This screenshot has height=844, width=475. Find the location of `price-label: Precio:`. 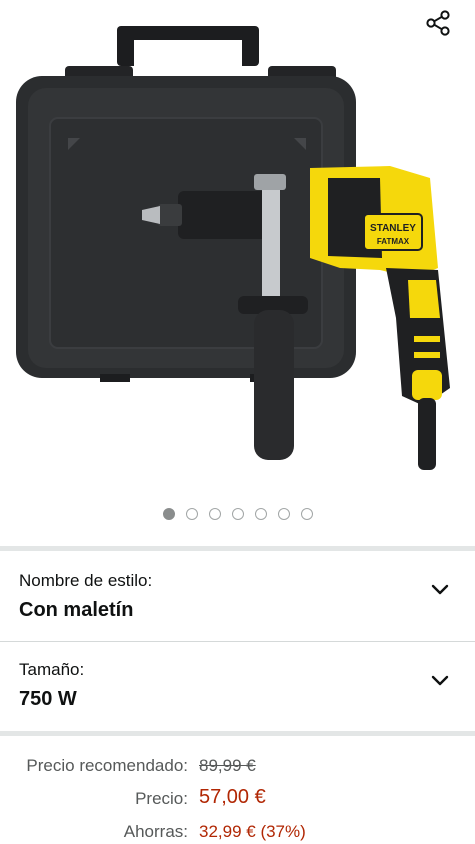

price-label: Precio: is located at coordinates (161, 798).